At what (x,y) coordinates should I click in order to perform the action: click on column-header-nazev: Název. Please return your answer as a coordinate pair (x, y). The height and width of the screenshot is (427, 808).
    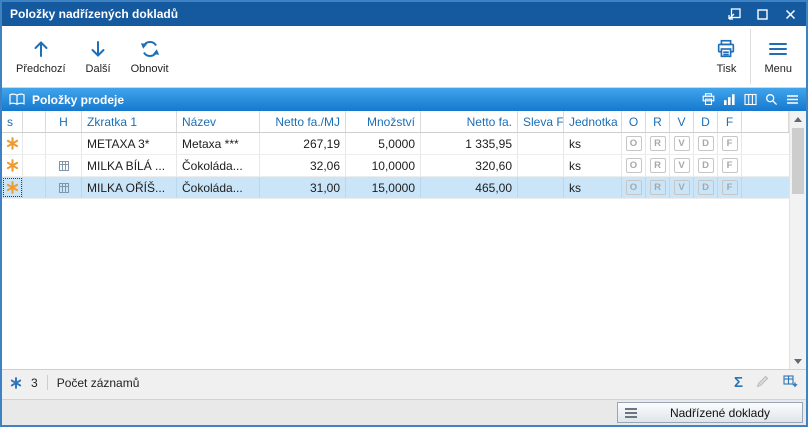
    Looking at the image, I should click on (218, 121).